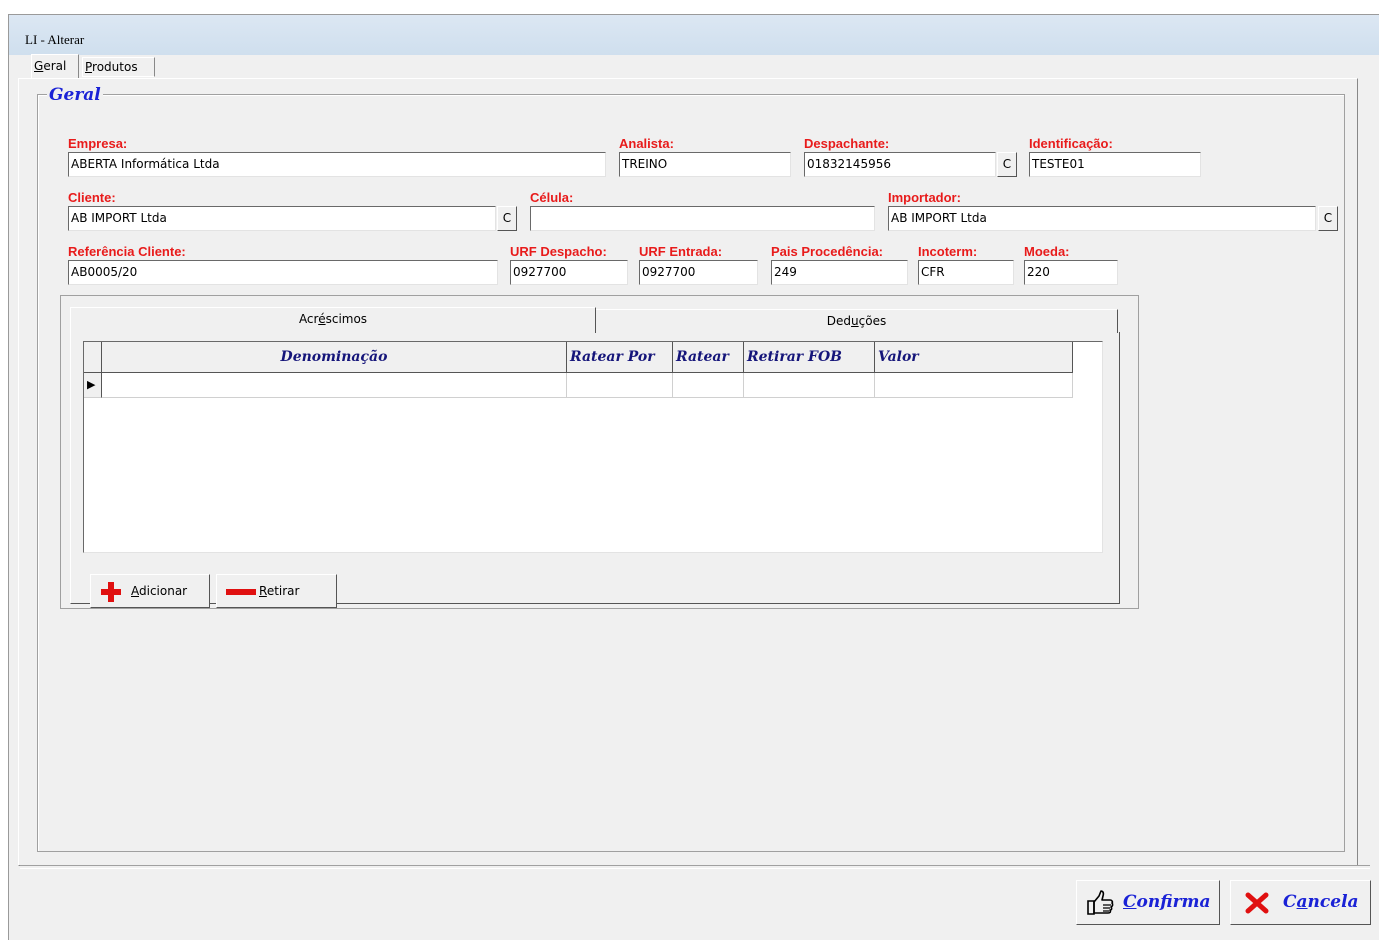 Image resolution: width=1379 pixels, height=940 pixels. Describe the element at coordinates (827, 251) in the screenshot. I see `pais-procedencia-label: Pais Procedência:` at that location.